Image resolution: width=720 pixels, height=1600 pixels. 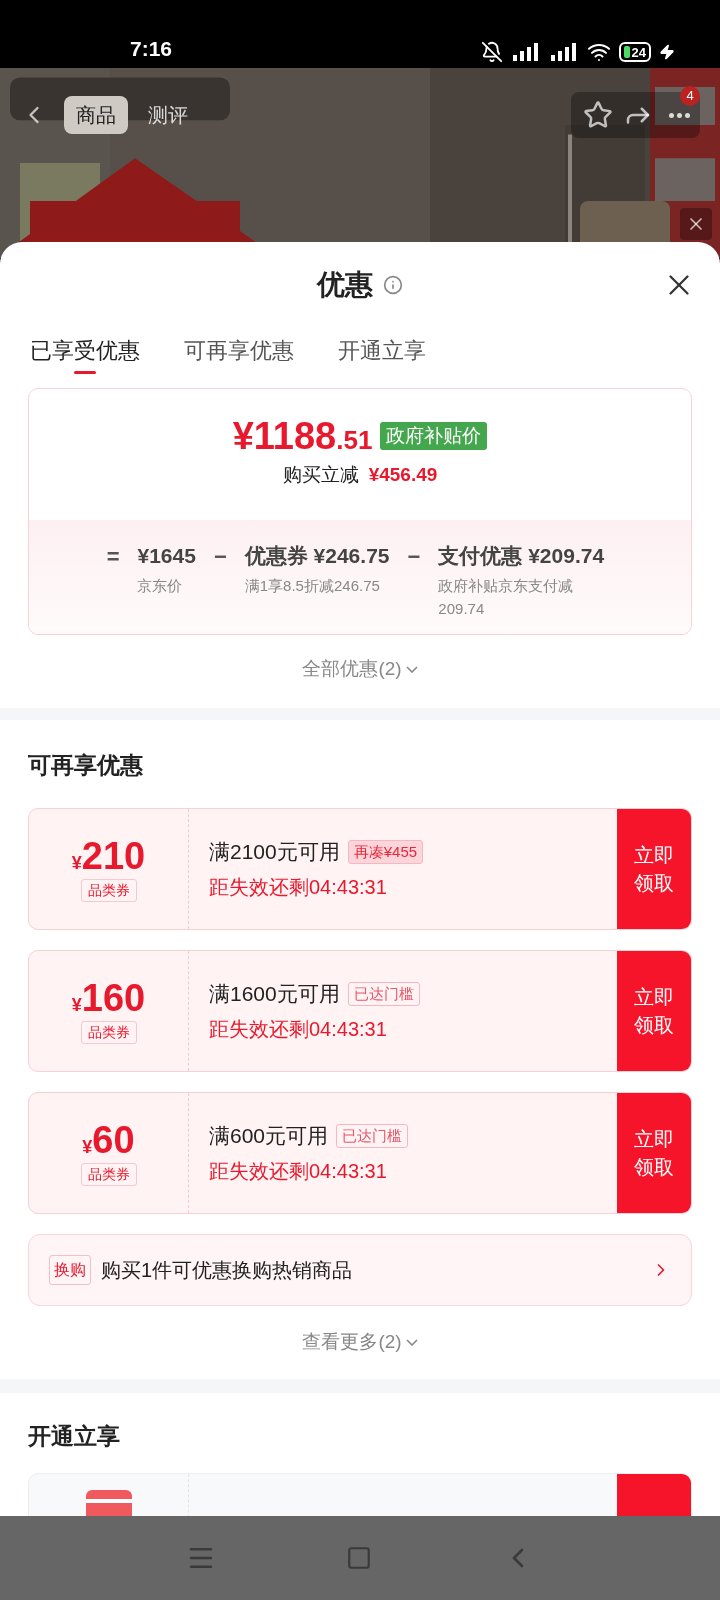 What do you see at coordinates (96, 115) in the screenshot?
I see `product-tab: 商品` at bounding box center [96, 115].